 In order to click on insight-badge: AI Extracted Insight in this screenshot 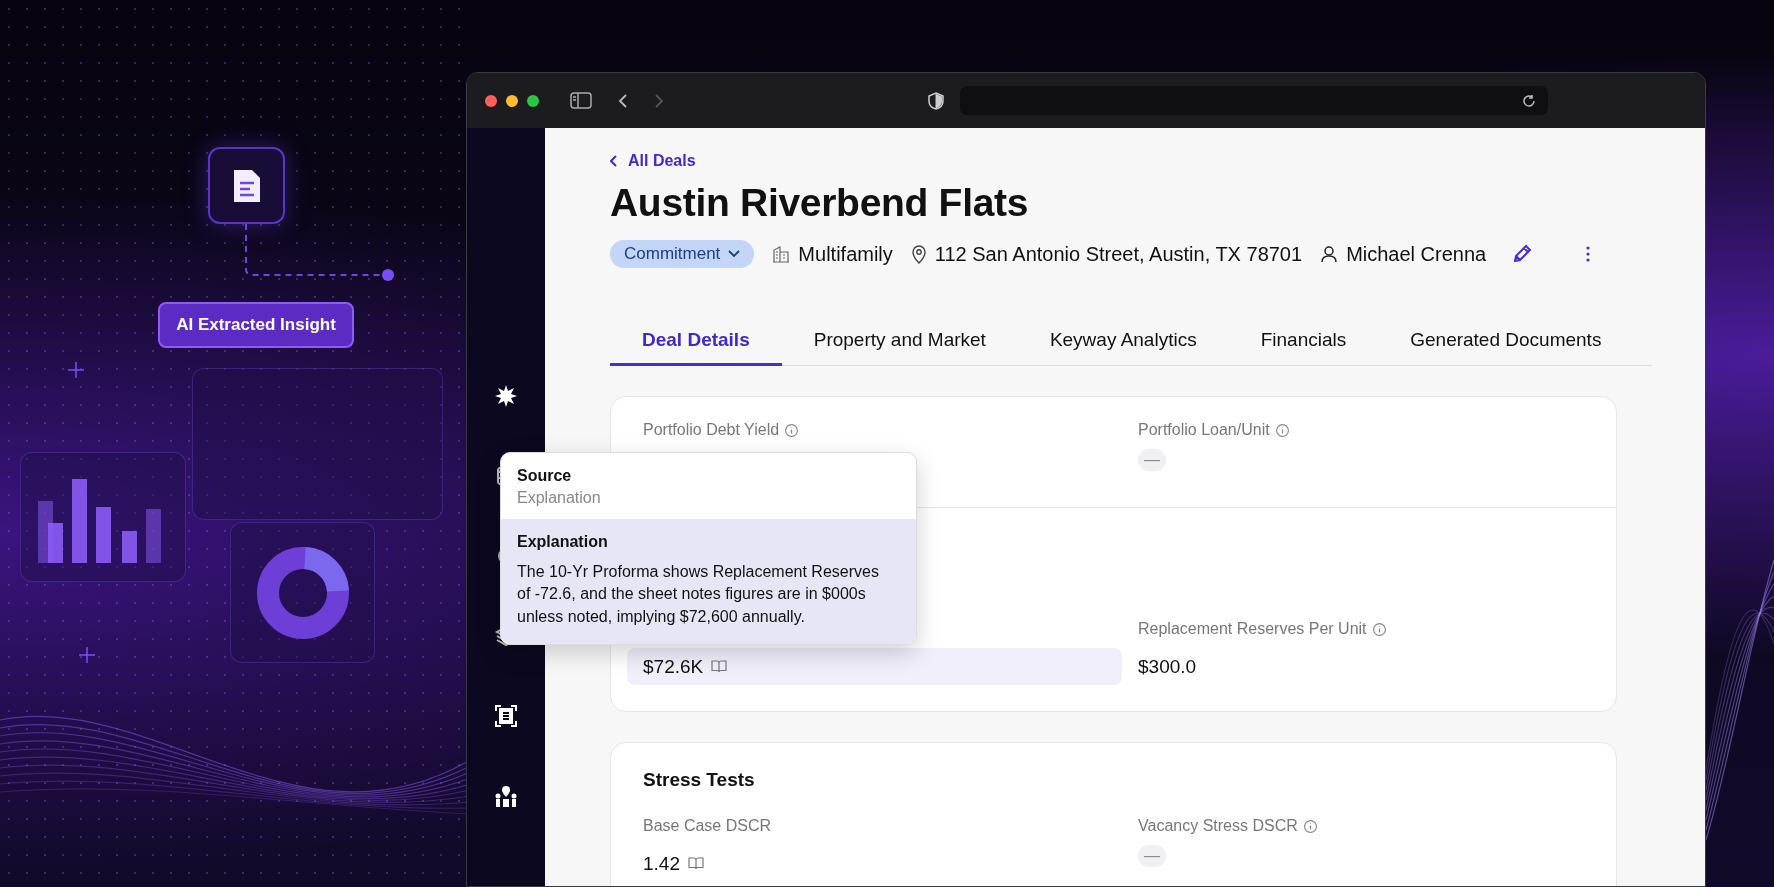, I will do `click(256, 325)`.